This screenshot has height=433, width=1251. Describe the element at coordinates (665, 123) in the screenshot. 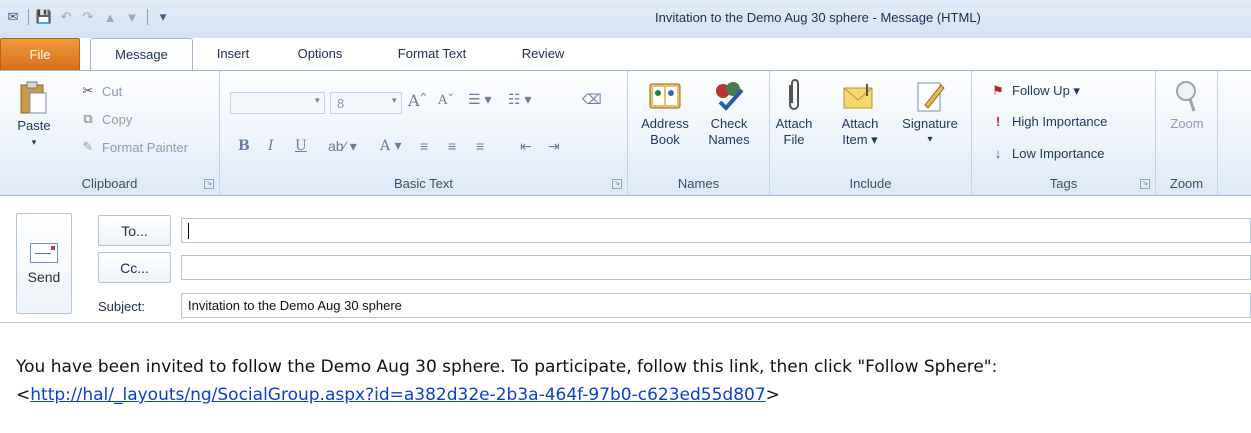

I see `address-book-label-1: Address` at that location.